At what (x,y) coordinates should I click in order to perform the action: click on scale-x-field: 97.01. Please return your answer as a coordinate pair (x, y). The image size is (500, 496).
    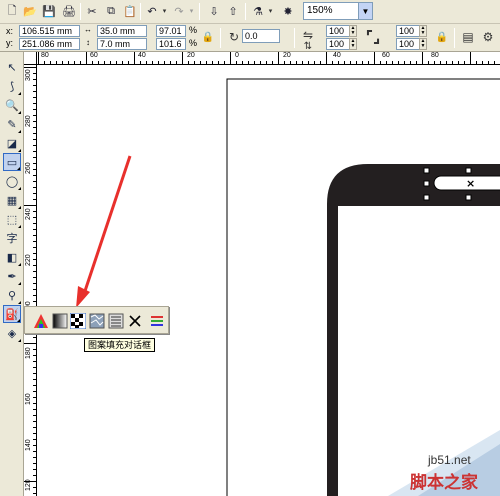
    Looking at the image, I should click on (171, 31).